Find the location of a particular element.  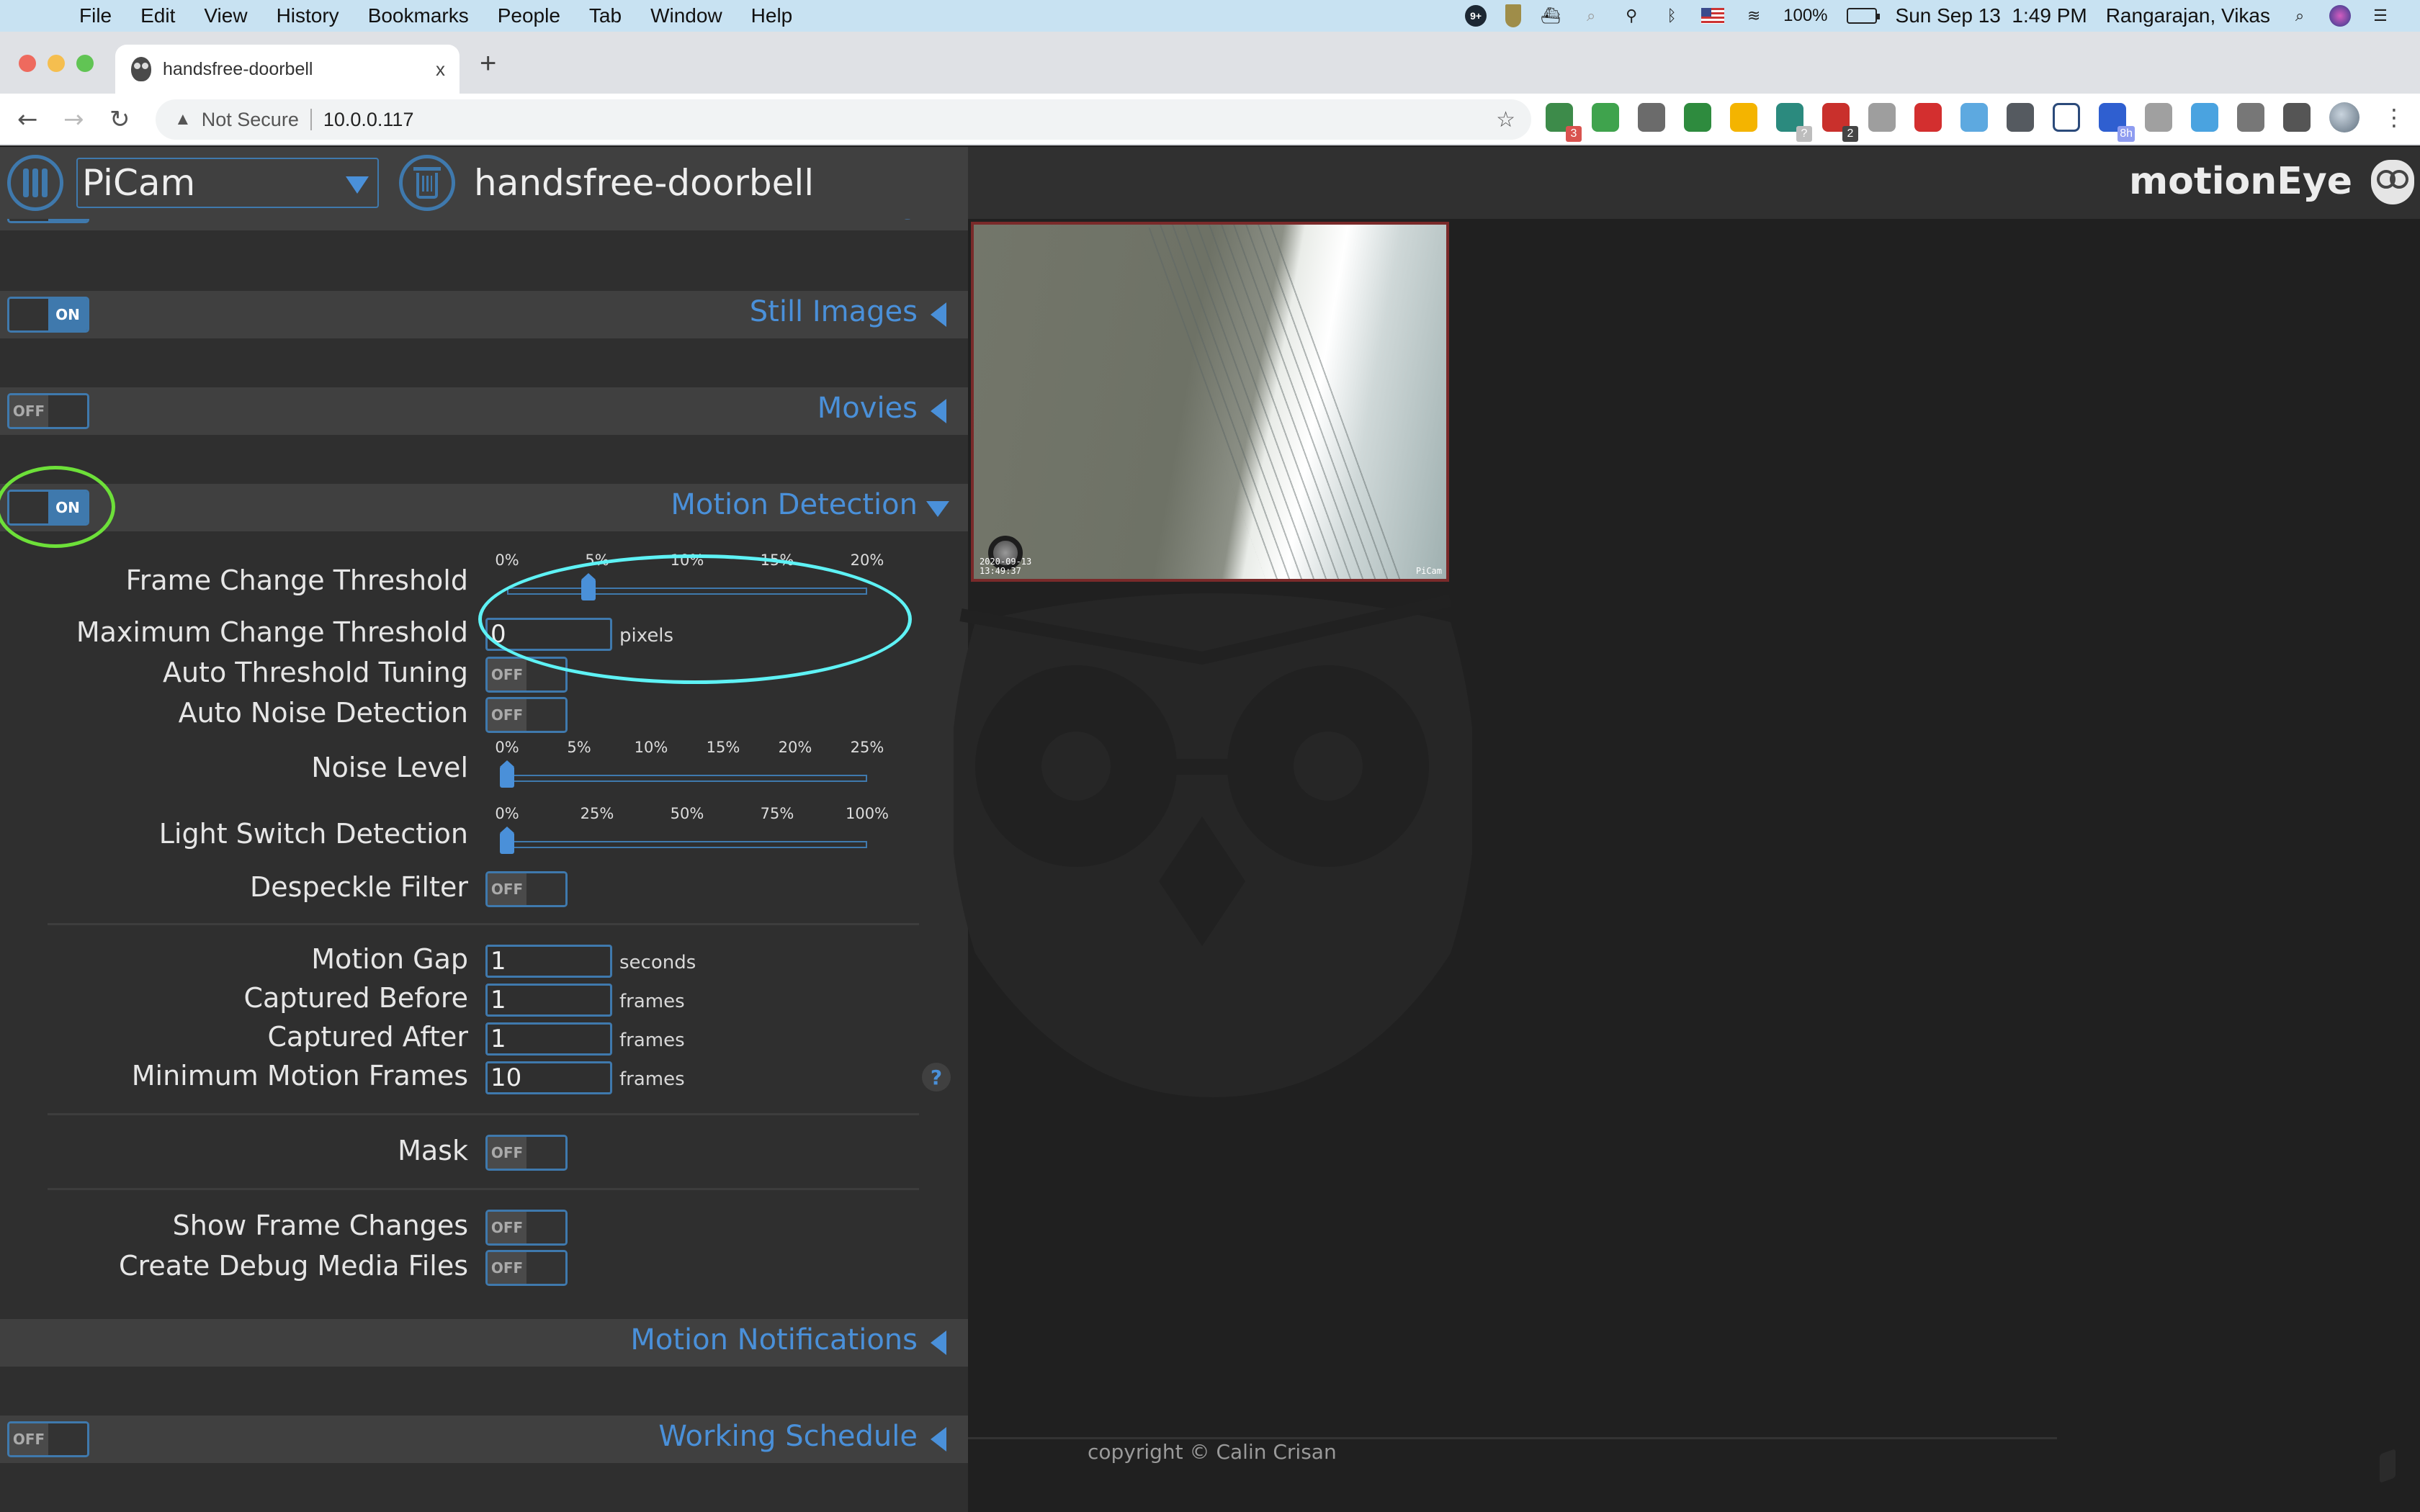

camera-live-feed: 2020-09-13 13:49:37 PiCam is located at coordinates (1210, 402).